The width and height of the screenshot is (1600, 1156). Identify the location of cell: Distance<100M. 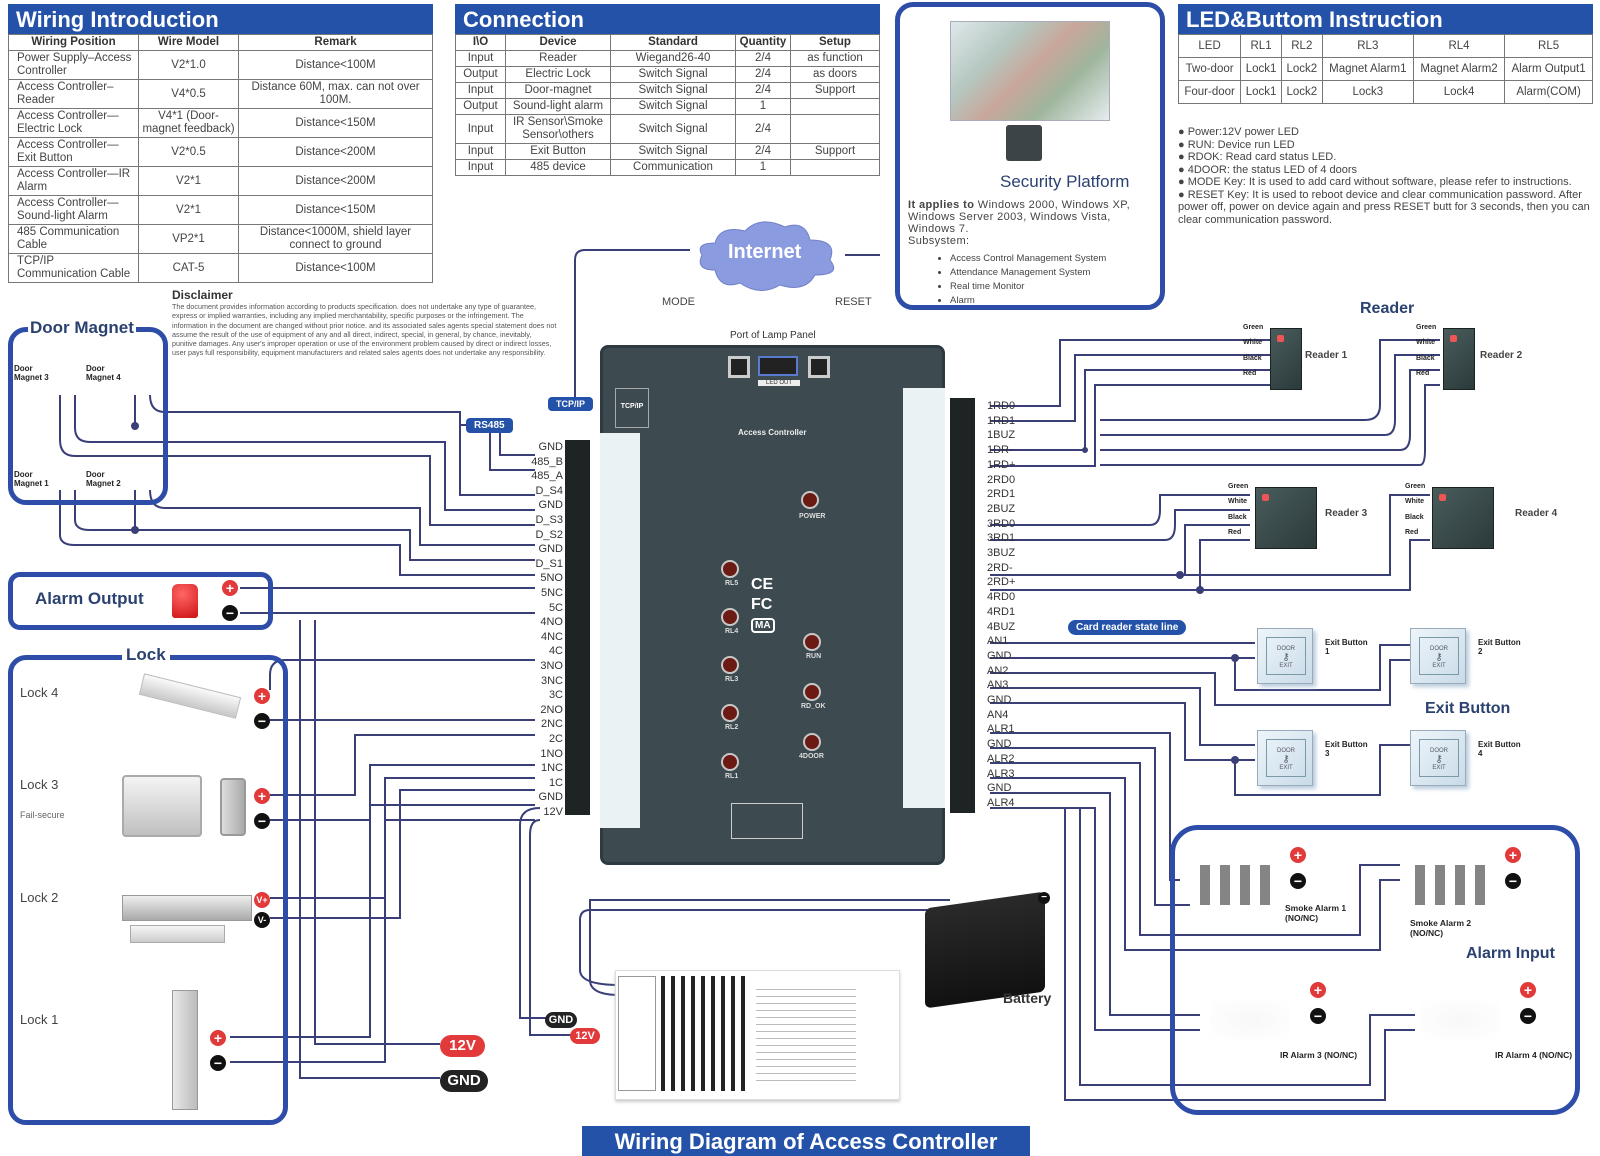
(335, 65).